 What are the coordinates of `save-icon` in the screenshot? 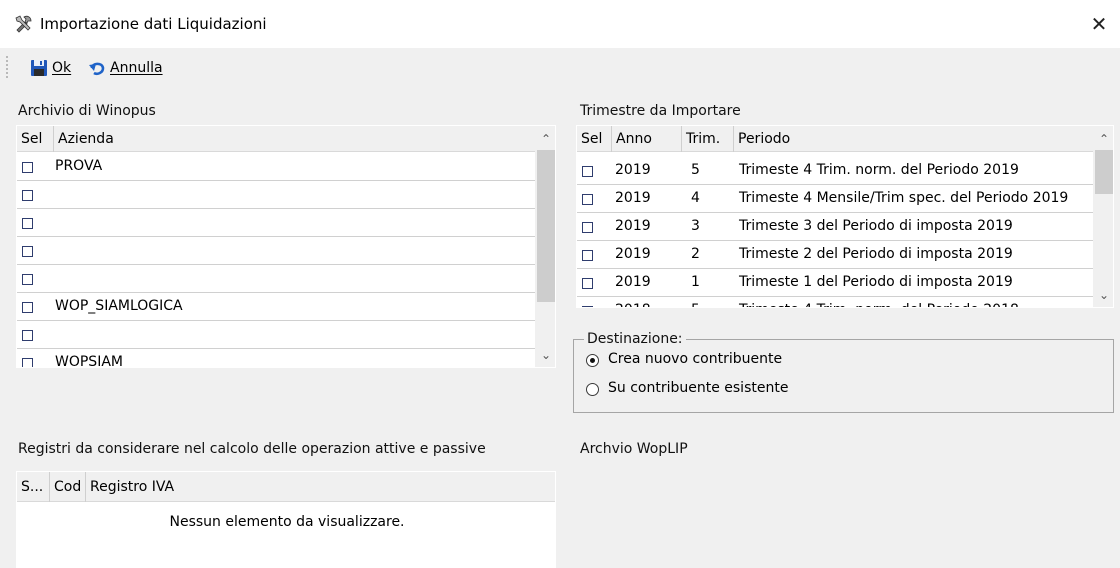 It's located at (39, 68).